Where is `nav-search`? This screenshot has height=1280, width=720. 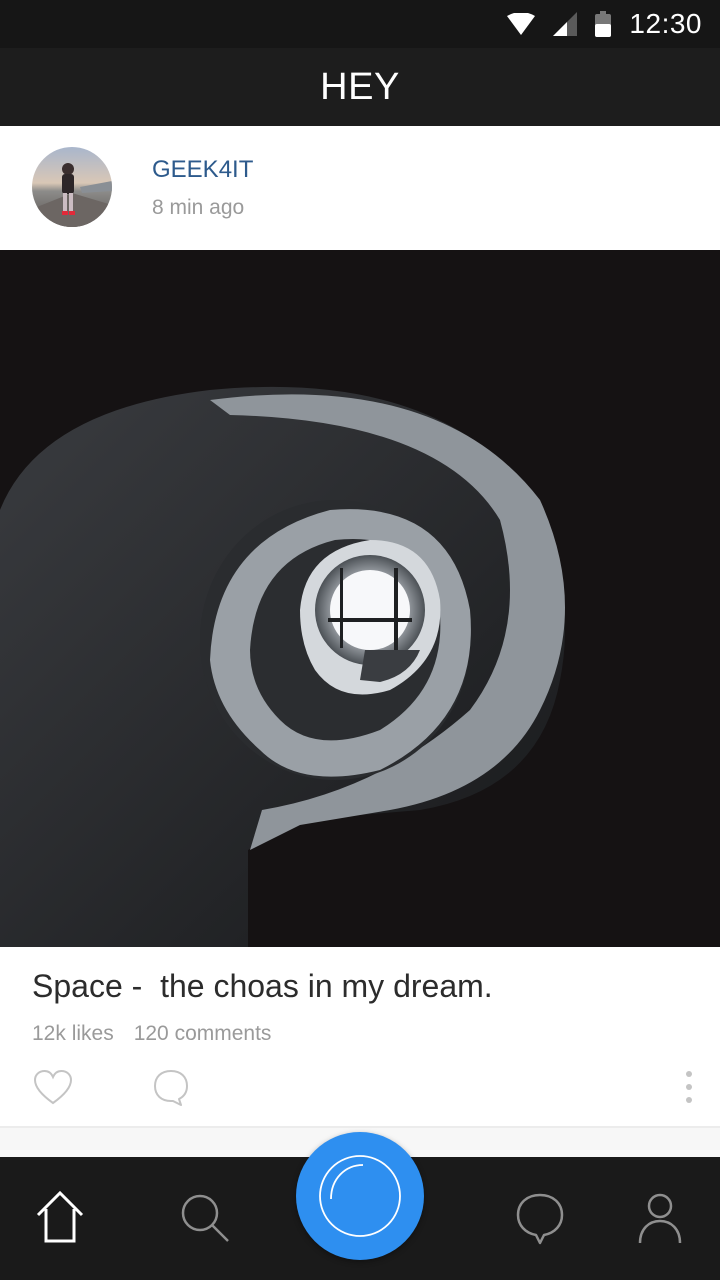
nav-search is located at coordinates (204, 1217).